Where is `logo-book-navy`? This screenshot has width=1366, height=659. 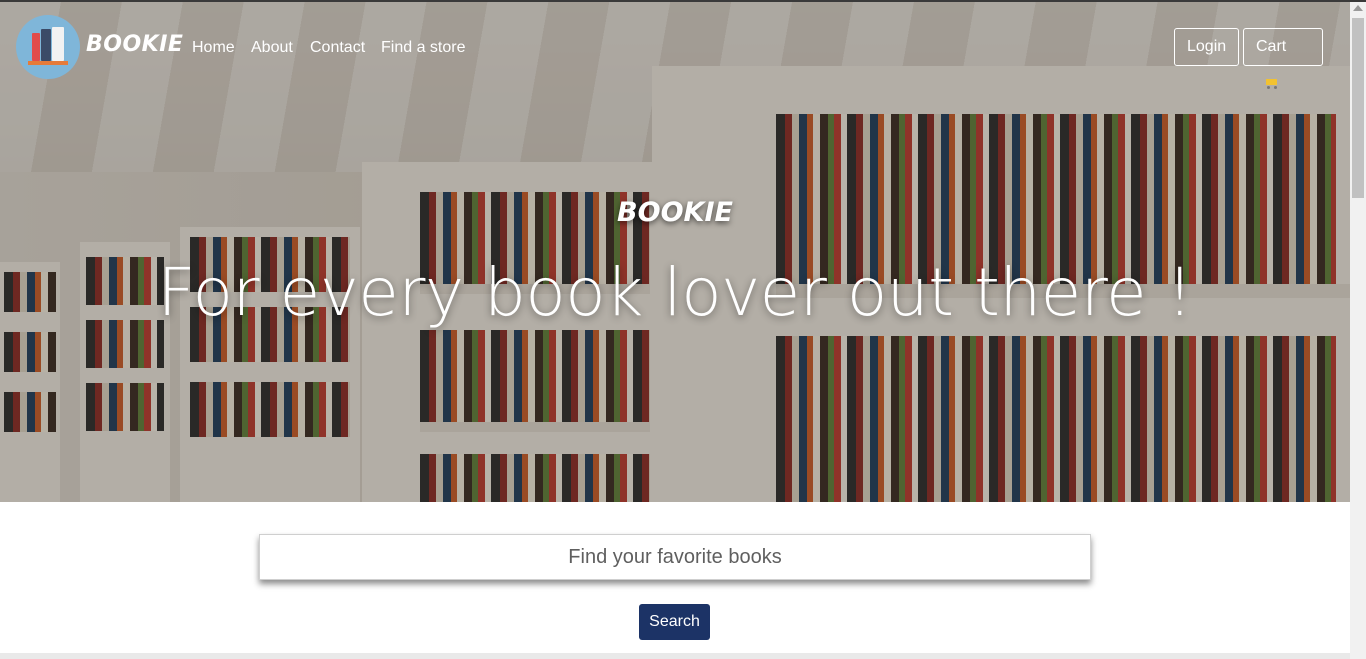 logo-book-navy is located at coordinates (46, 45).